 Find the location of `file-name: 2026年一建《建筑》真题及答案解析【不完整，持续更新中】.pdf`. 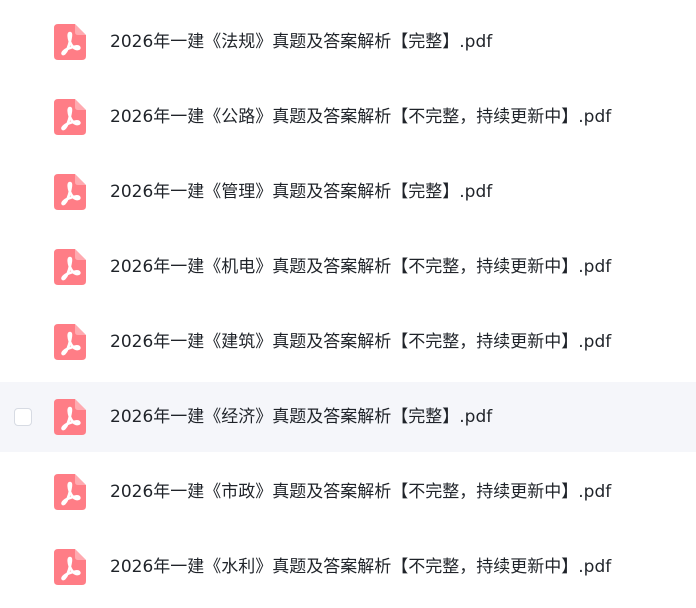

file-name: 2026年一建《建筑》真题及答案解析【不完整，持续更新中】.pdf is located at coordinates (360, 342).